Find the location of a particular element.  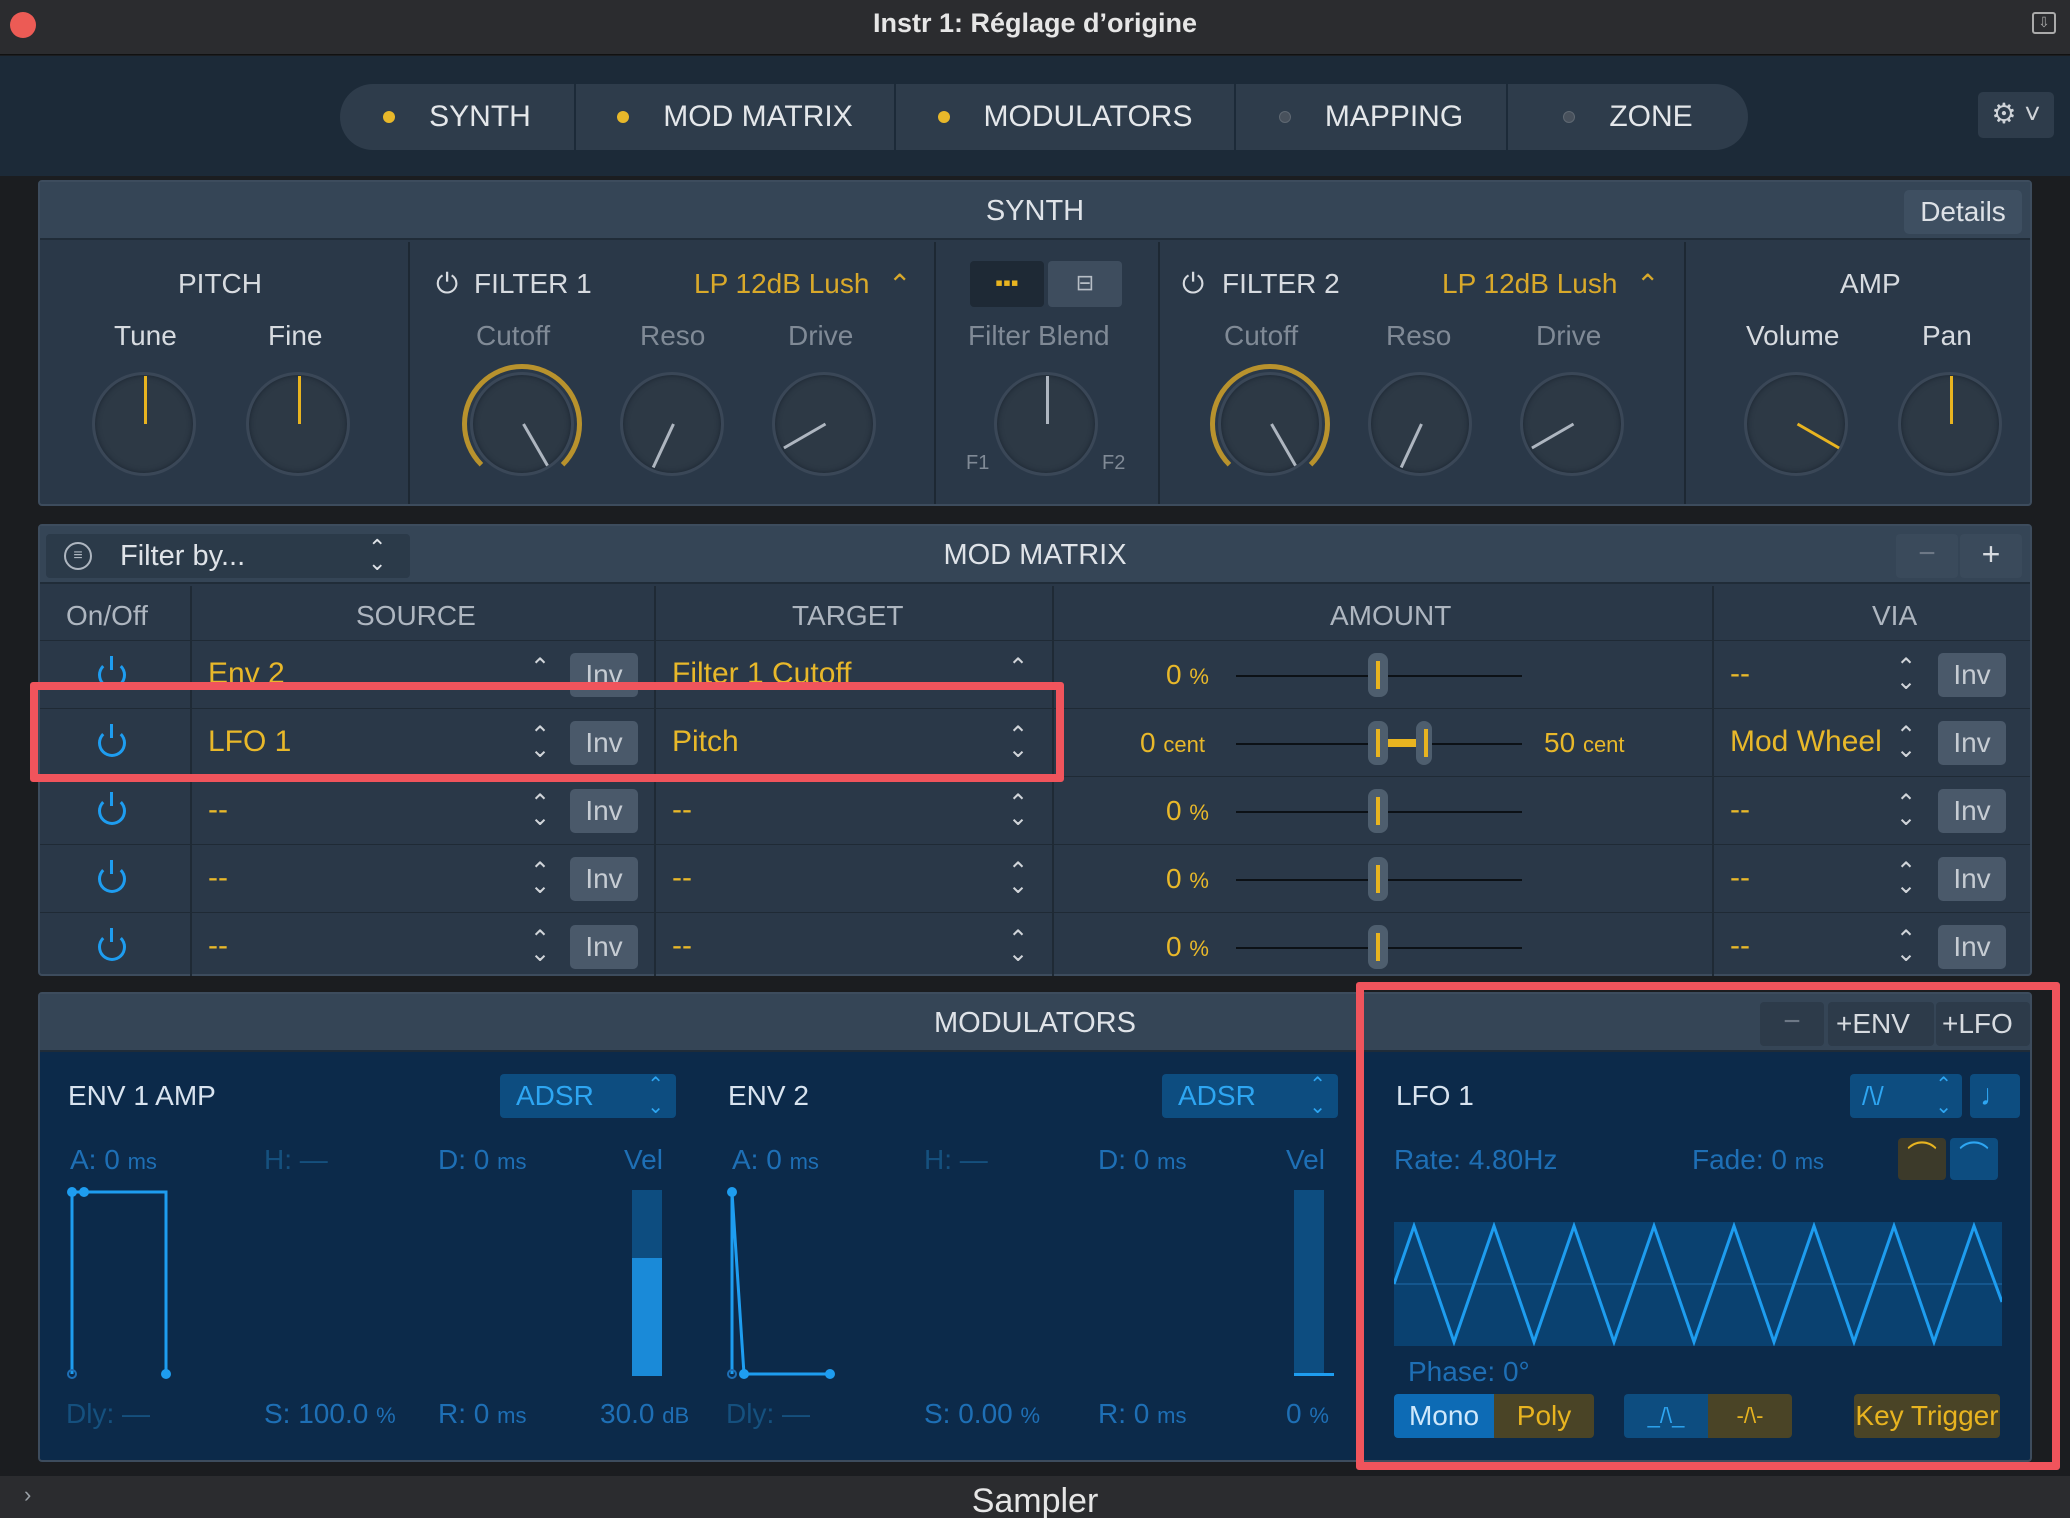

env2-delay: Dly: — is located at coordinates (768, 1414).